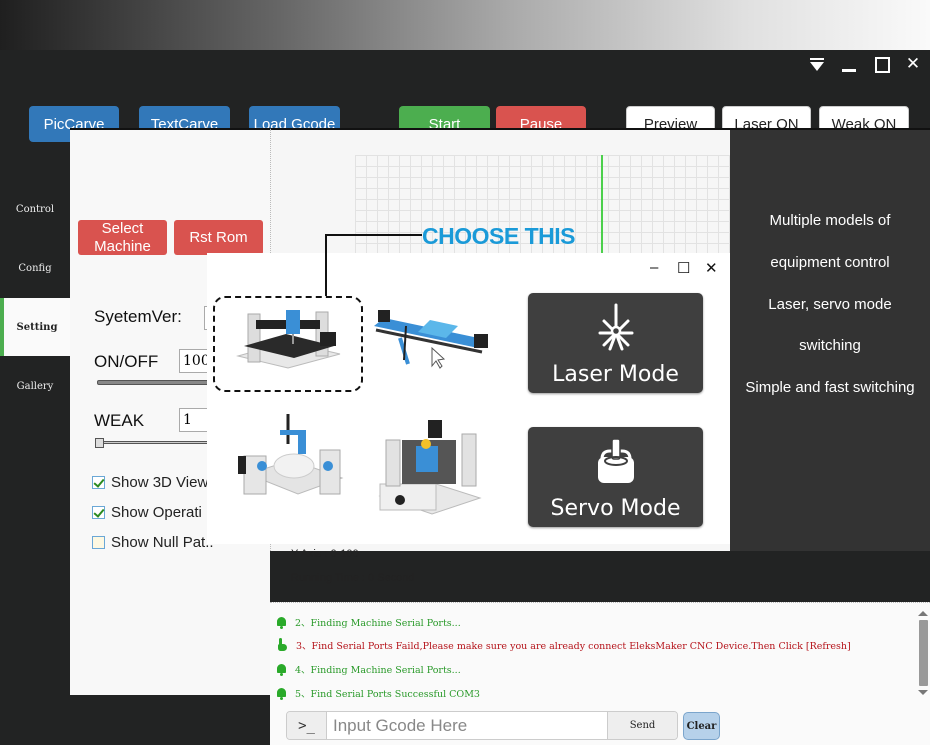 The width and height of the screenshot is (930, 745). What do you see at coordinates (830, 262) in the screenshot?
I see `info-line: equipment control` at bounding box center [830, 262].